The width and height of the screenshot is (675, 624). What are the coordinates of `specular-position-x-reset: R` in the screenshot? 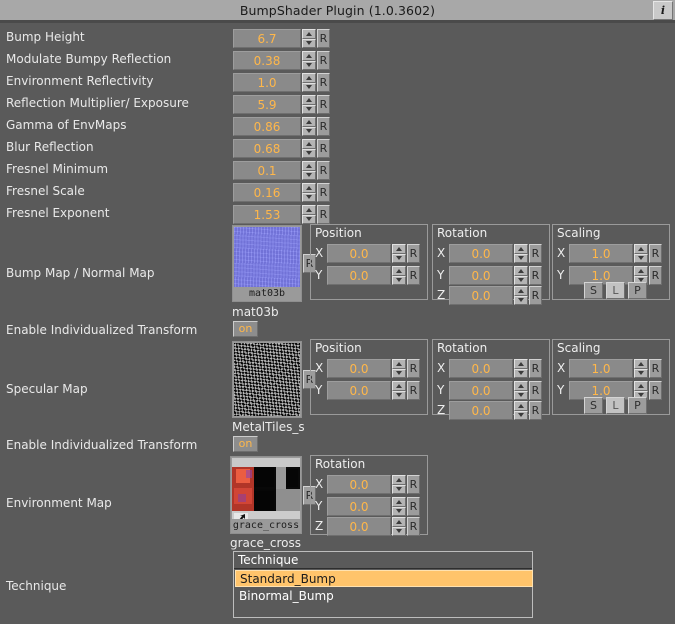 It's located at (413, 368).